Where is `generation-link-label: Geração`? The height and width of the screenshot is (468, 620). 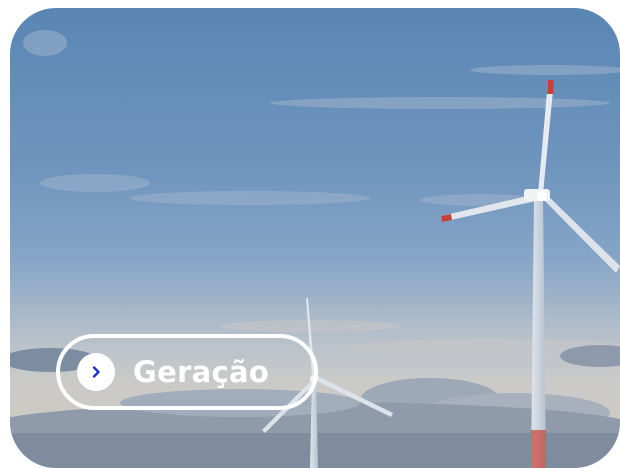 generation-link-label: Geração is located at coordinates (201, 372).